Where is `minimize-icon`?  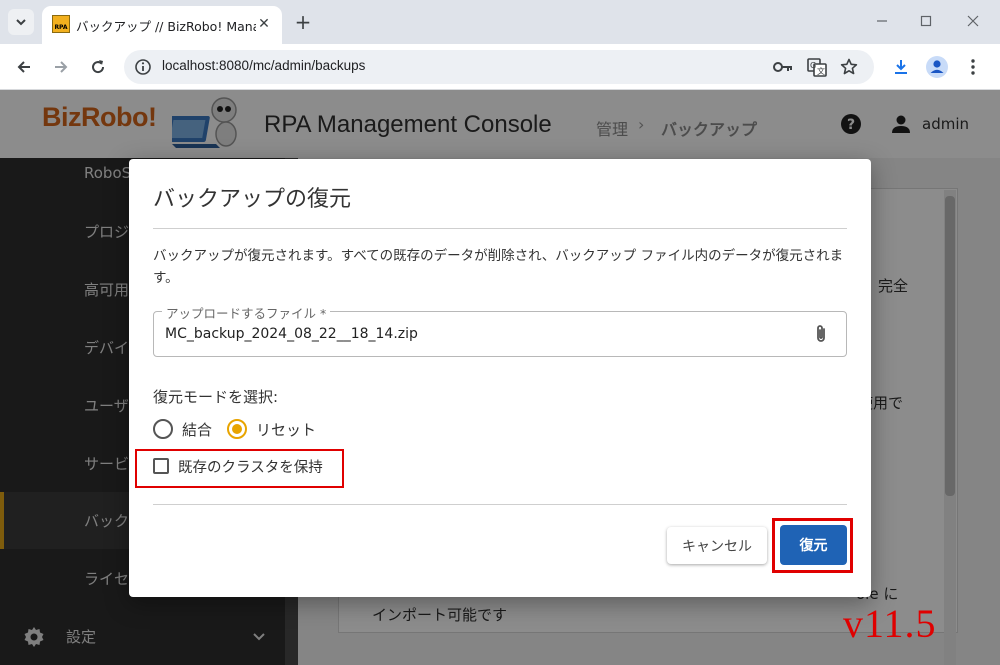
minimize-icon is located at coordinates (882, 21).